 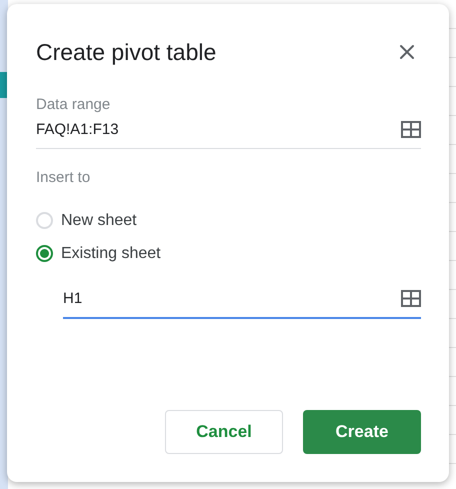 I want to click on cancel-button: Cancel, so click(x=224, y=432).